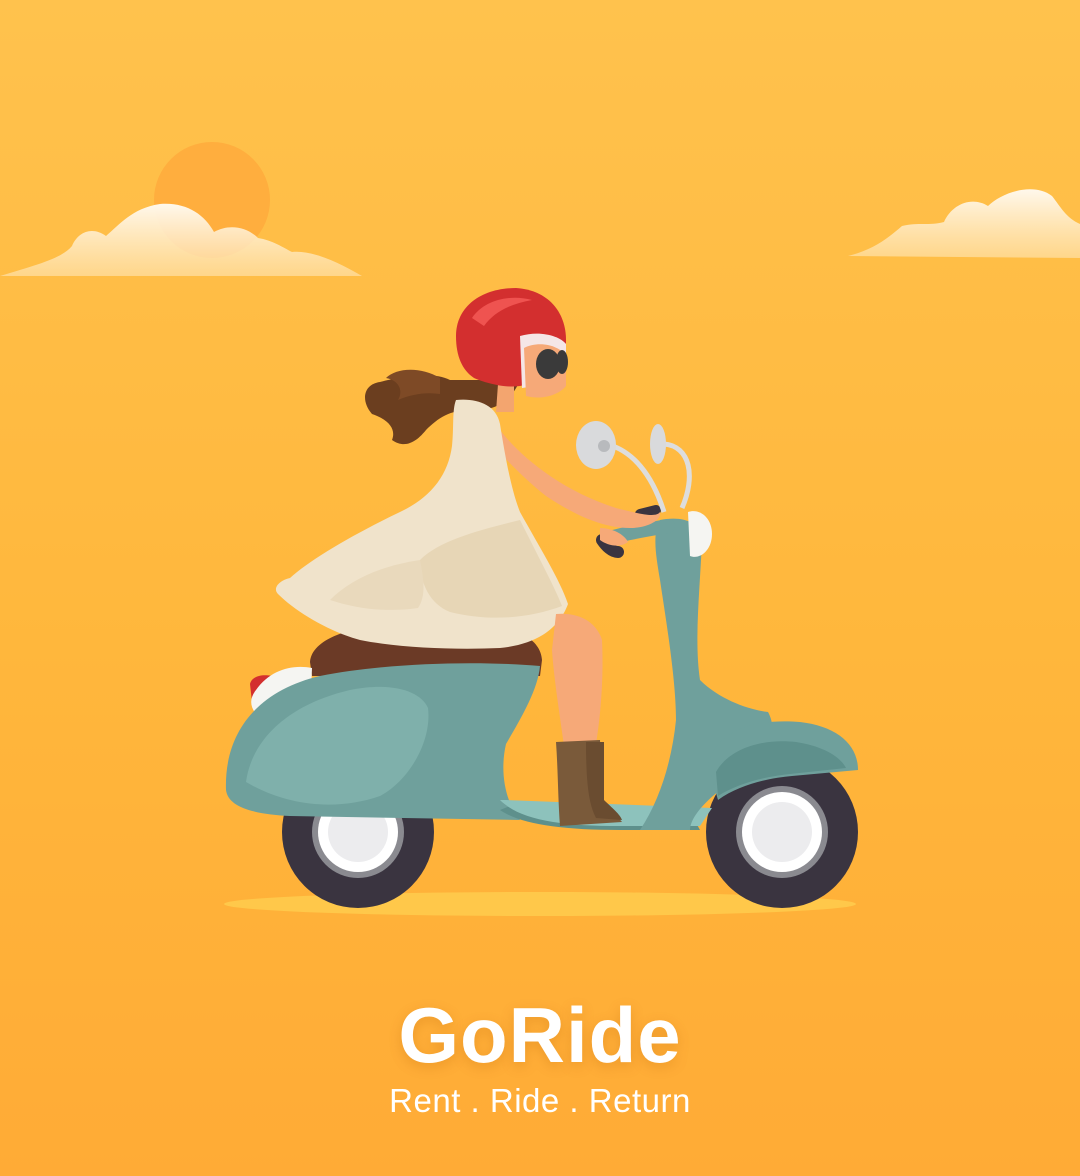 The width and height of the screenshot is (1080, 1176). Describe the element at coordinates (540, 1035) in the screenshot. I see `app-title: GoRide` at that location.